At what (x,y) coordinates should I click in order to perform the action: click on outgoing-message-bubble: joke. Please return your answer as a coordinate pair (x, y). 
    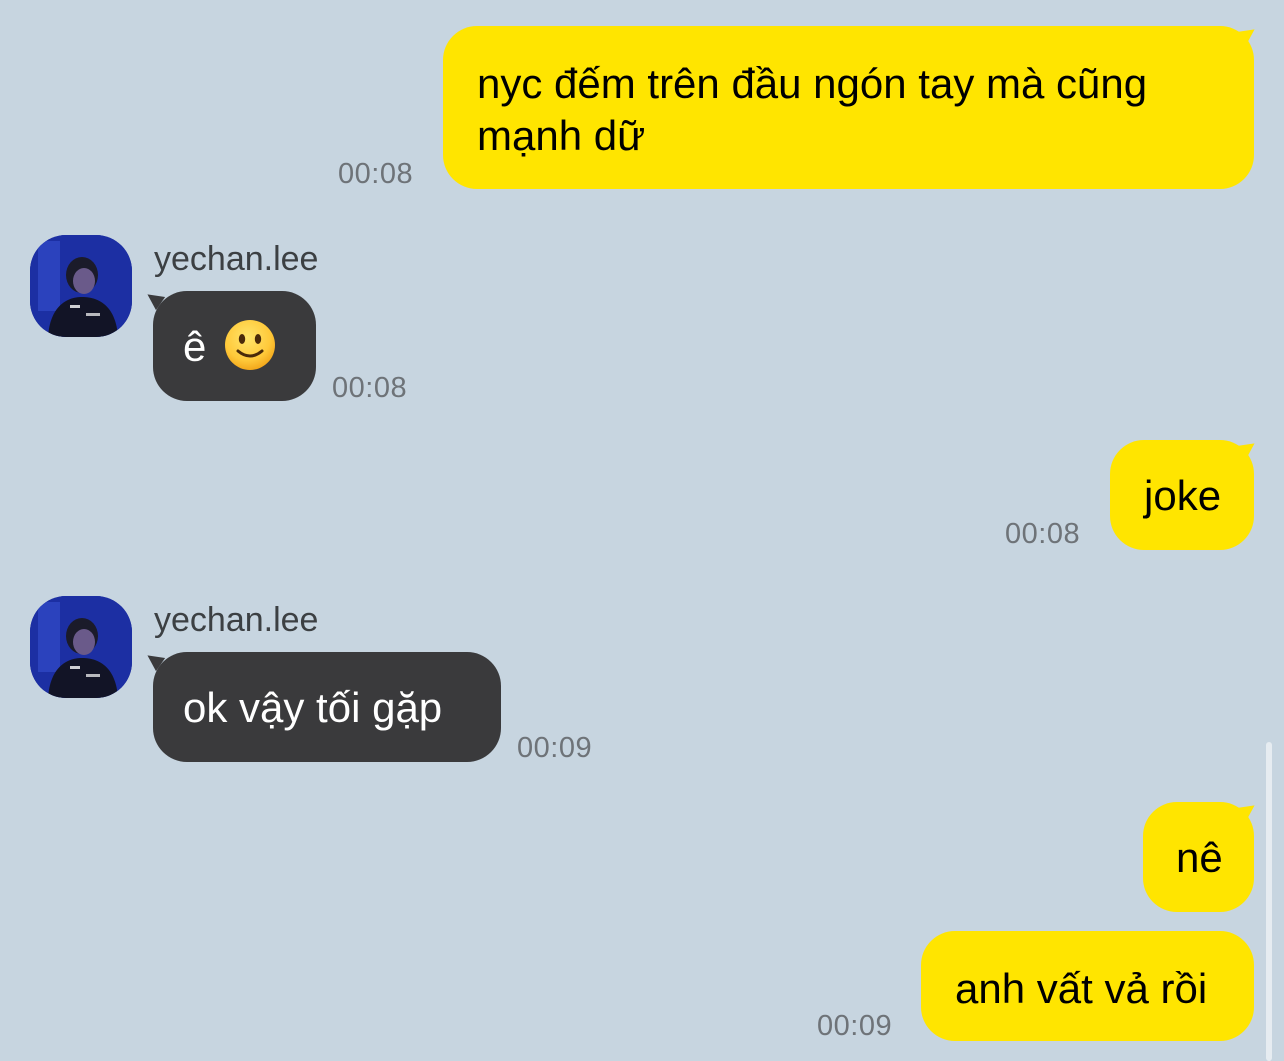
    Looking at the image, I should click on (1182, 495).